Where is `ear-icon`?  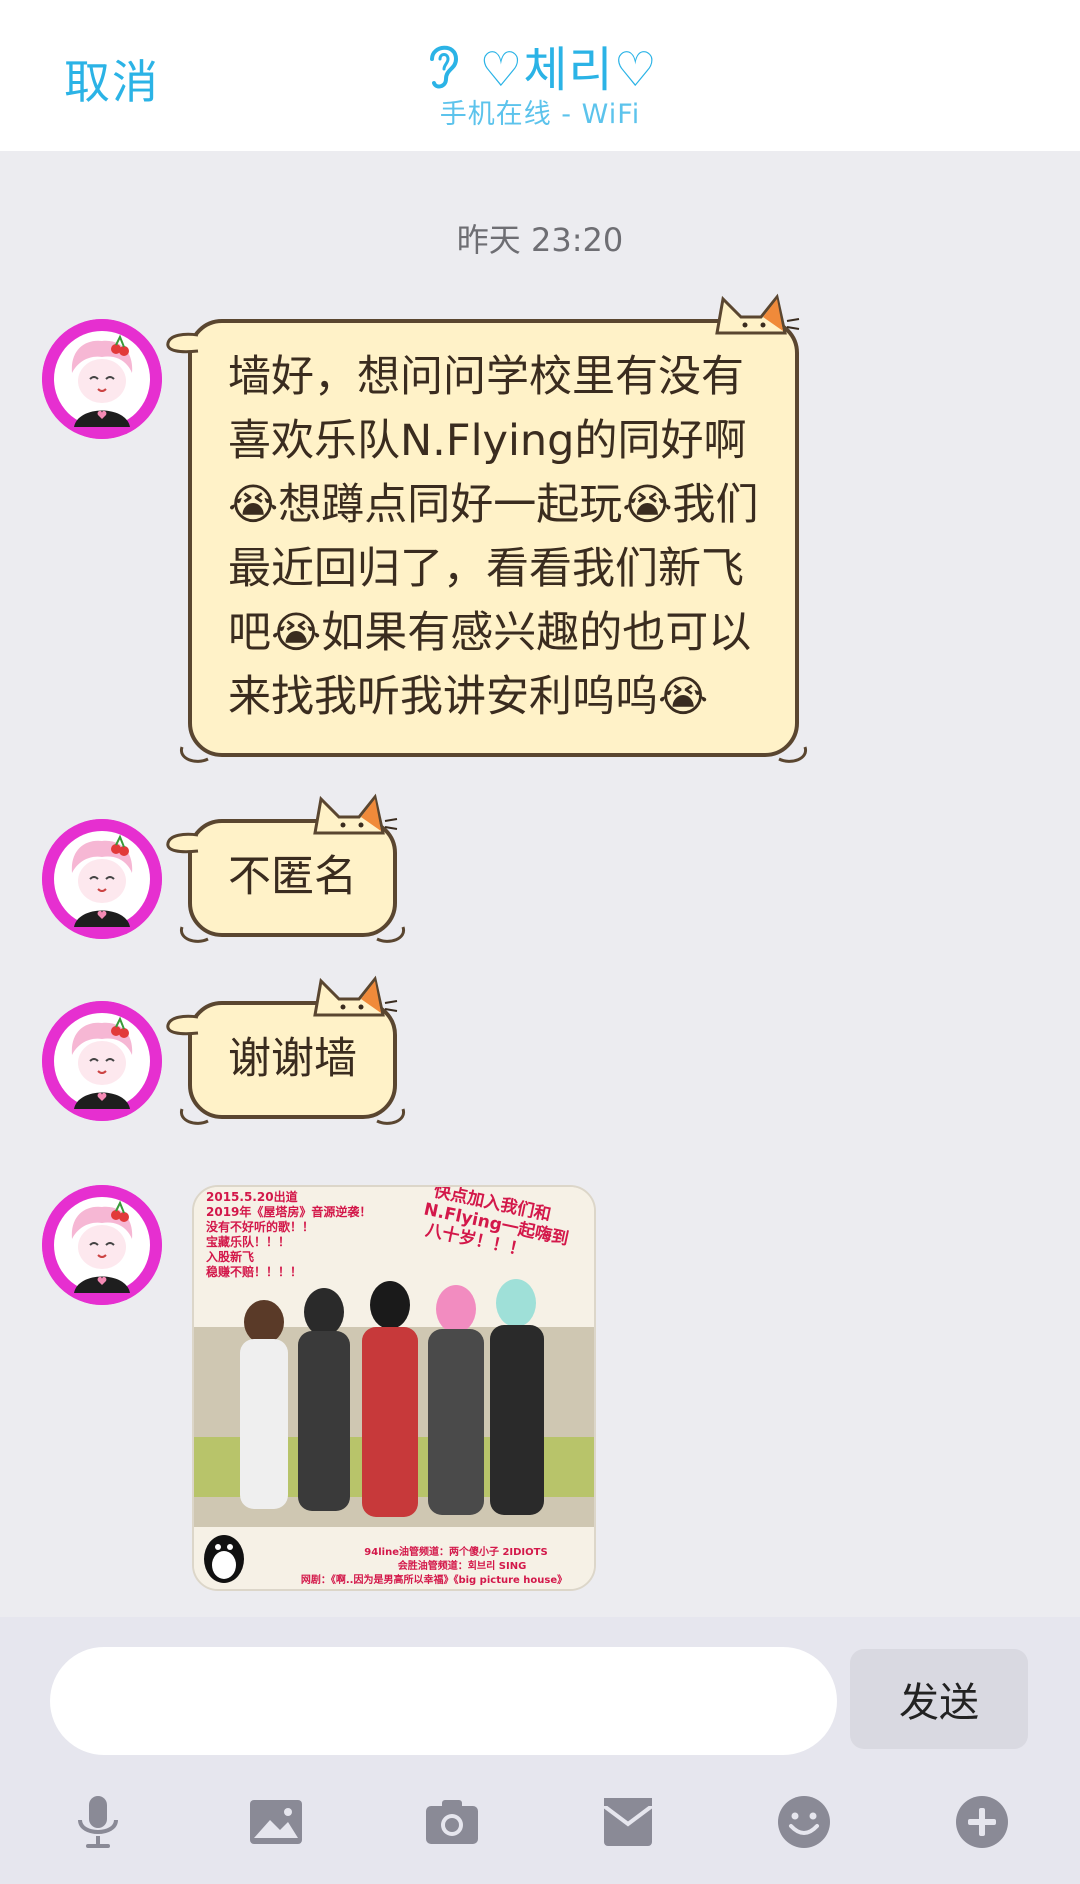 ear-icon is located at coordinates (442, 65).